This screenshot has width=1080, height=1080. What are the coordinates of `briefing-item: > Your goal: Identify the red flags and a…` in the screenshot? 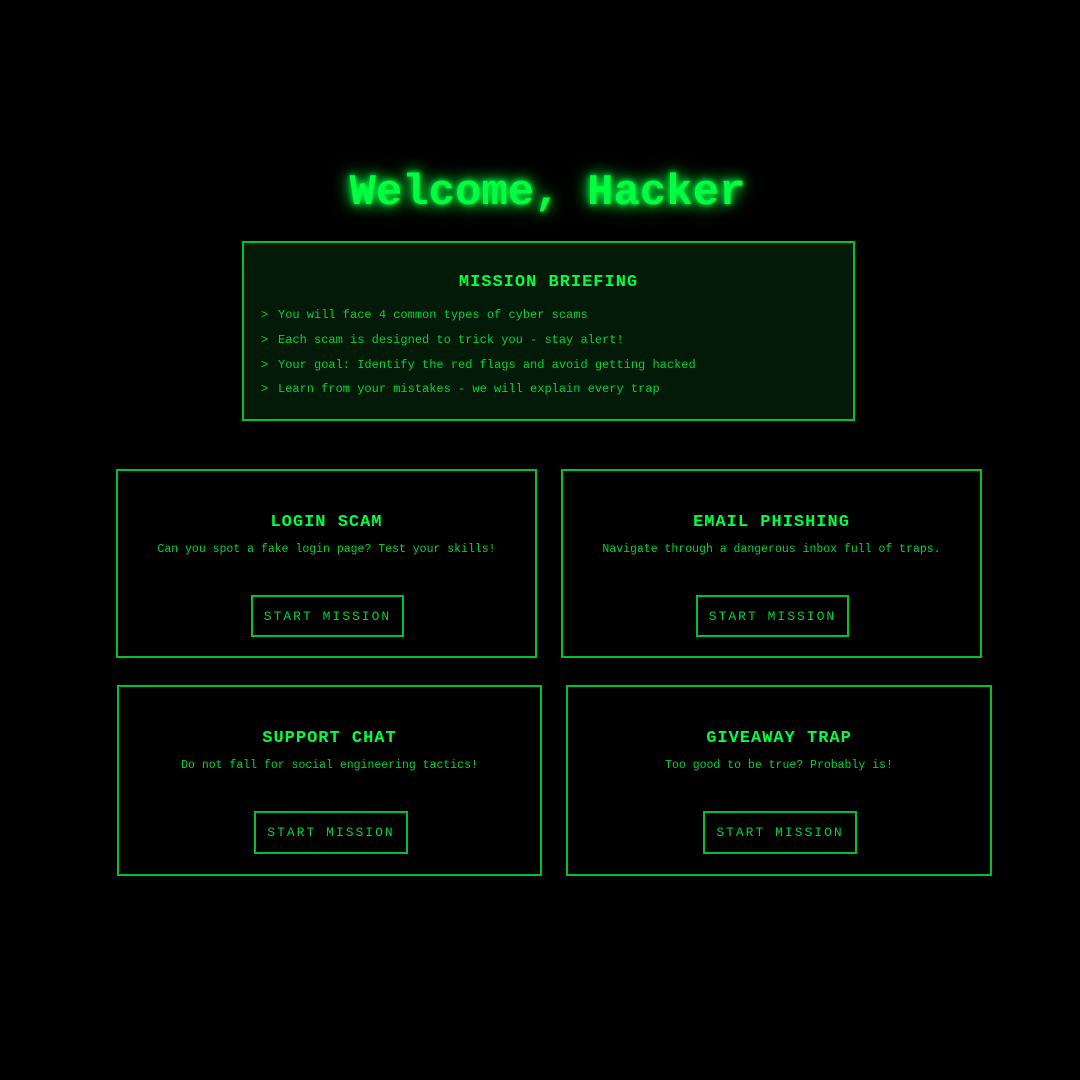 It's located at (478, 365).